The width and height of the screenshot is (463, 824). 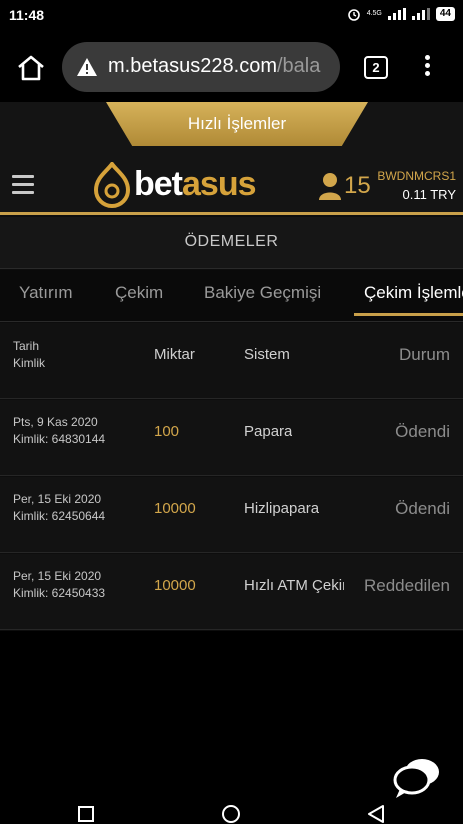 What do you see at coordinates (112, 185) in the screenshot?
I see `logo-mark-icon` at bounding box center [112, 185].